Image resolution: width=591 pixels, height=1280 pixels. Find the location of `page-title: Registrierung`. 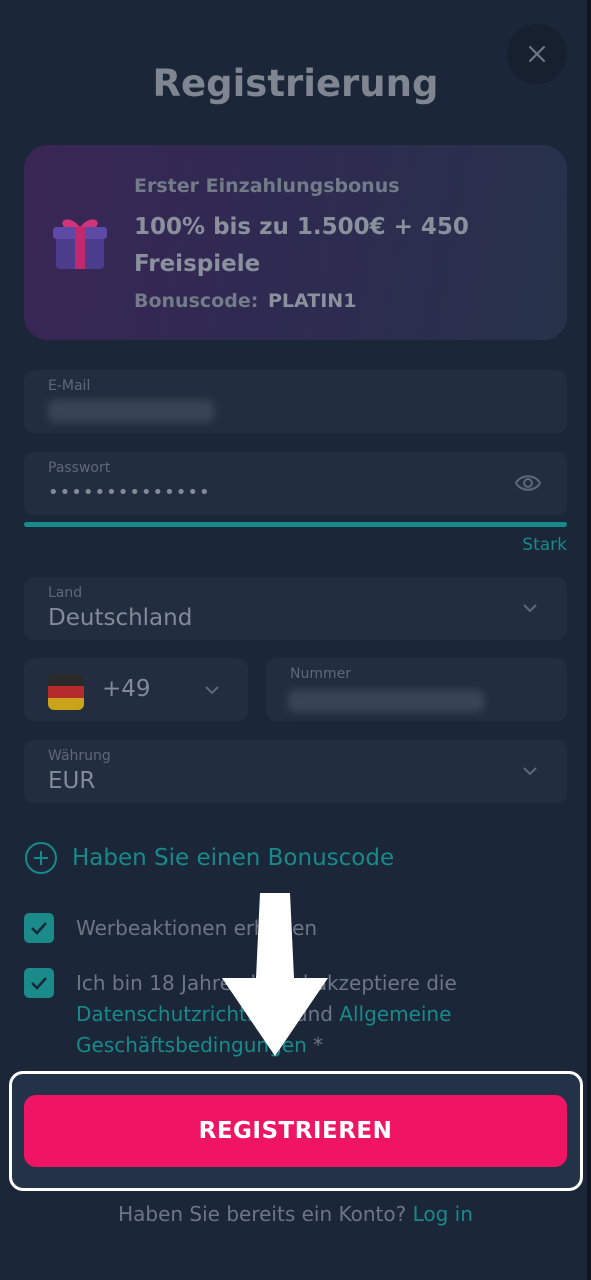

page-title: Registrierung is located at coordinates (295, 83).